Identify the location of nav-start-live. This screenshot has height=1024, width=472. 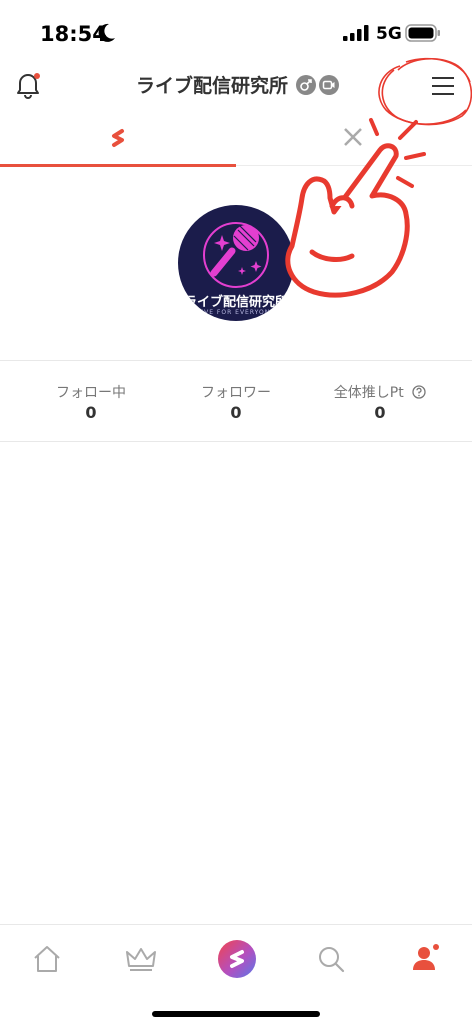
(237, 959).